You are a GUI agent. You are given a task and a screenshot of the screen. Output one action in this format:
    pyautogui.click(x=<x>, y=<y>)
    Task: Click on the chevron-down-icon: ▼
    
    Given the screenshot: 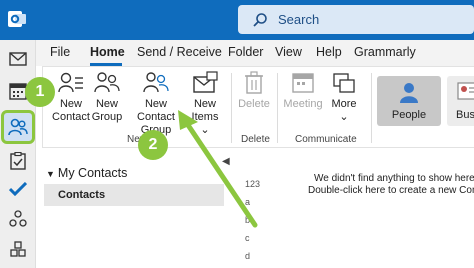 What is the action you would take?
    pyautogui.click(x=50, y=174)
    